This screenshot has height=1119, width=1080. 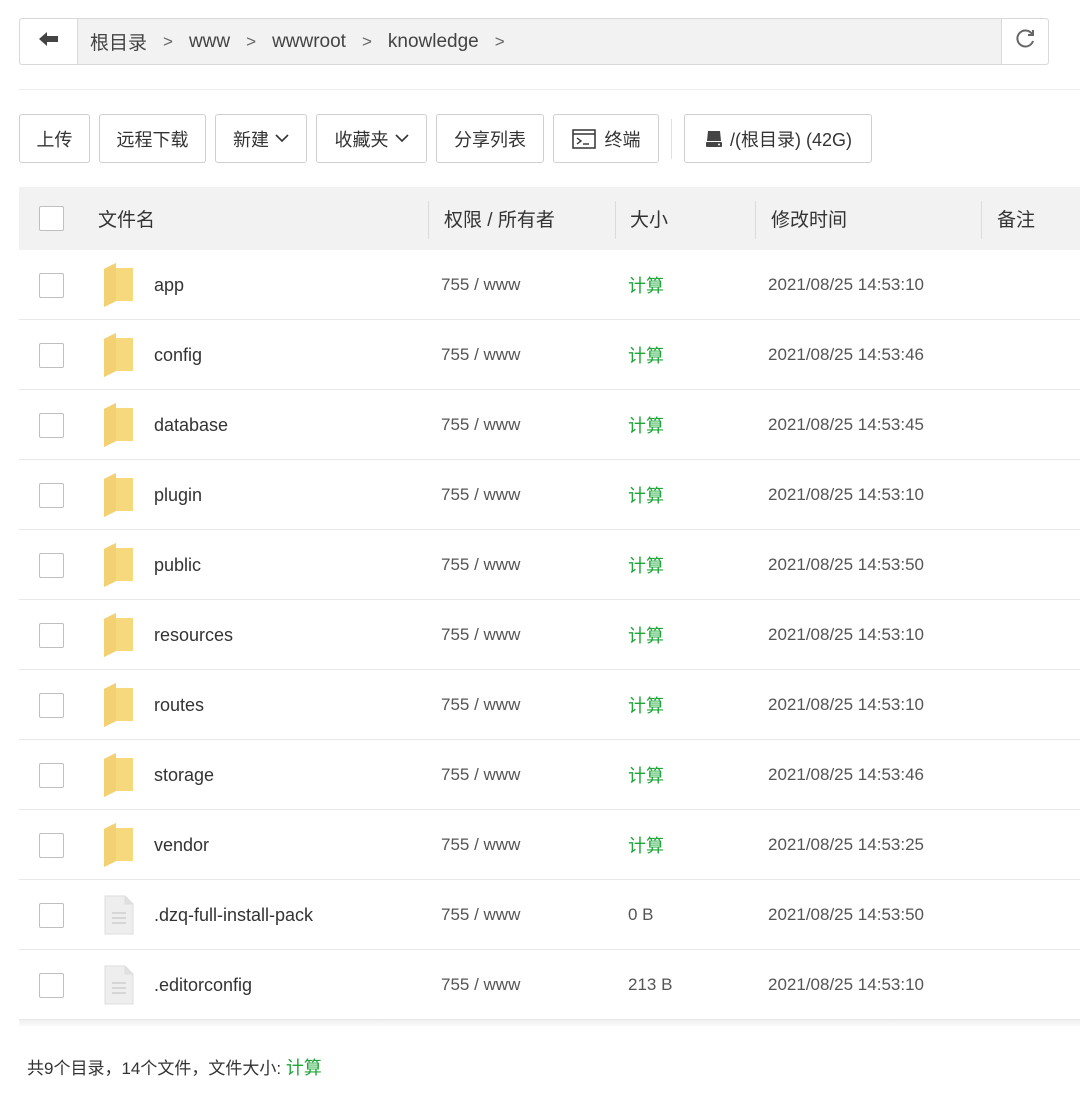 I want to click on file-name: .editorconfig, so click(x=203, y=985).